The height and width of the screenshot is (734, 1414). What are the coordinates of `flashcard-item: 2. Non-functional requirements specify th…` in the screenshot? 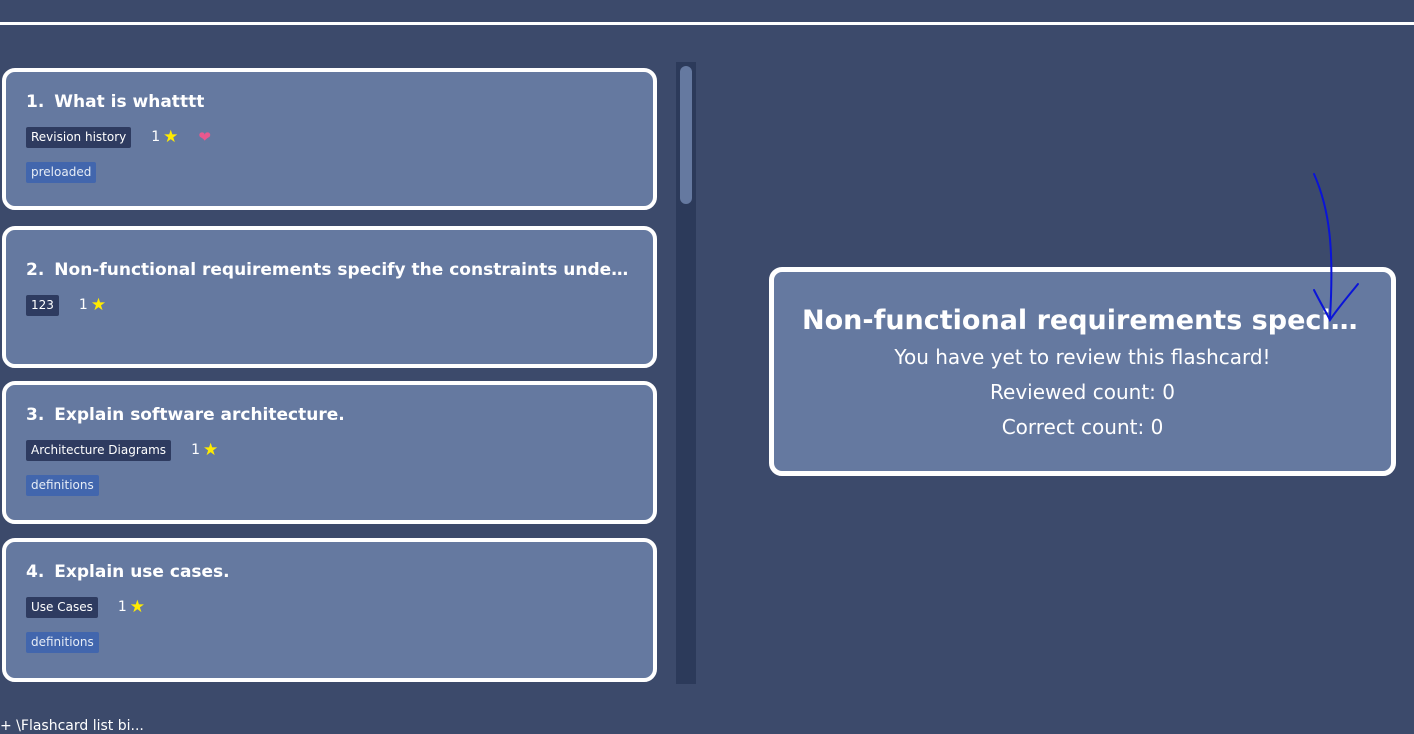 It's located at (329, 297).